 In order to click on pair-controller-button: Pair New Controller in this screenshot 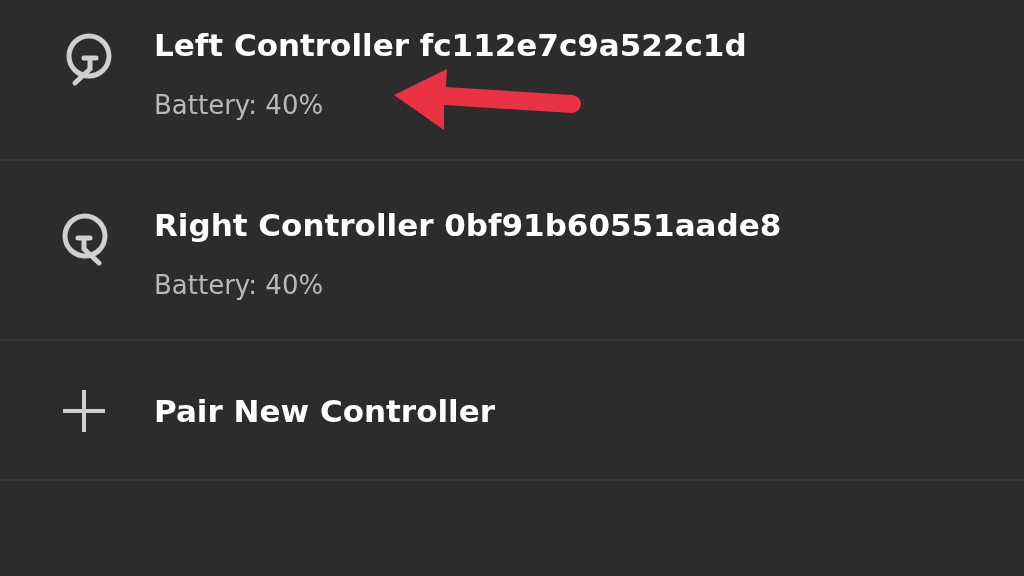, I will do `click(247, 411)`.